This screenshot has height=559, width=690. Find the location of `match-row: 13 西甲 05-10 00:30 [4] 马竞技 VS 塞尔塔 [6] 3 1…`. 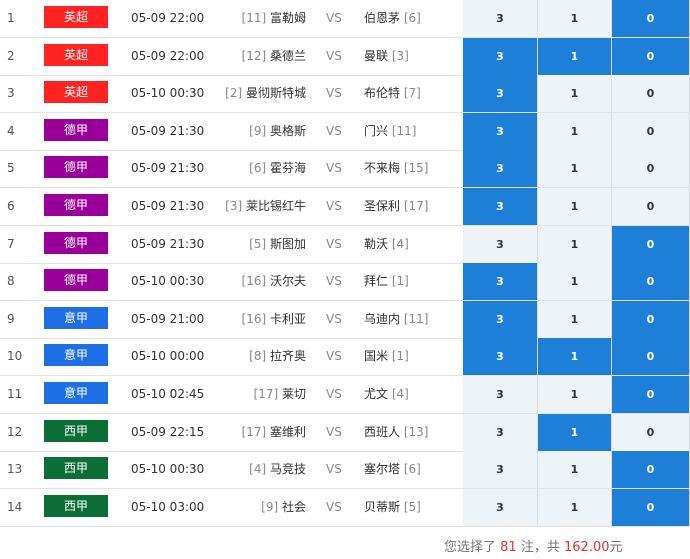

match-row: 13 西甲 05-10 00:30 [4] 马竞技 VS 塞尔塔 [6] 3 1… is located at coordinates (345, 470).